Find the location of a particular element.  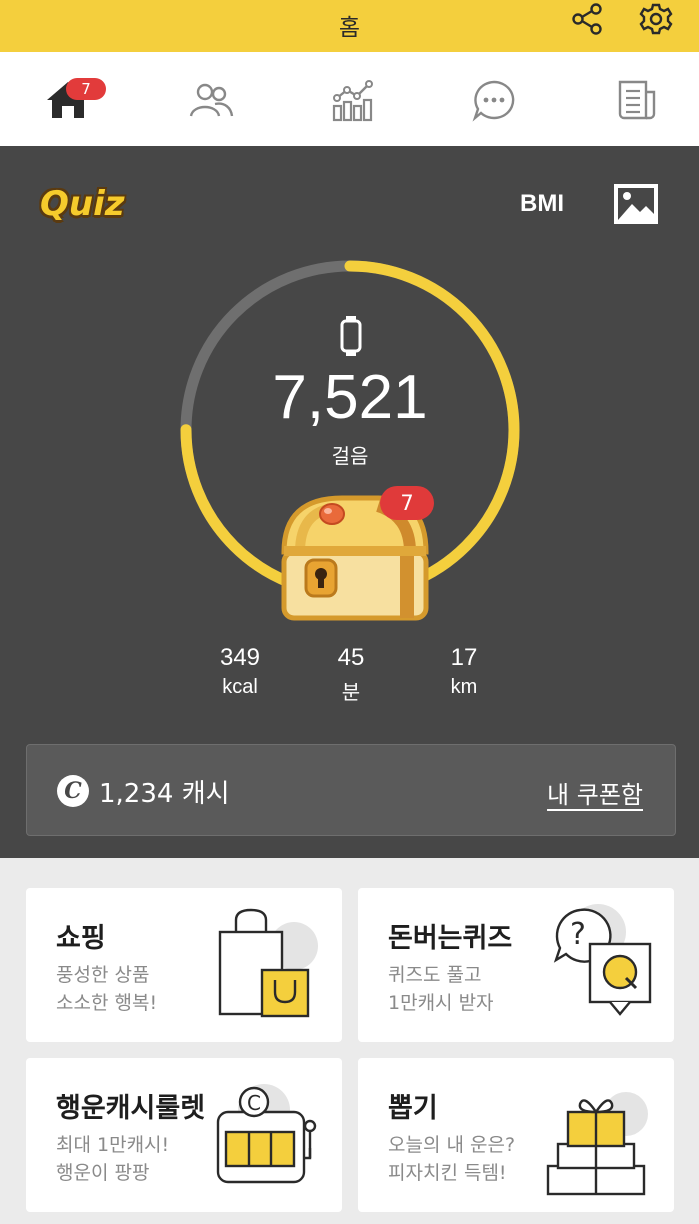

card-quiz: 돈버는퀴즈 퀴즈도 풀고 1만캐시 받자 ? is located at coordinates (516, 965).